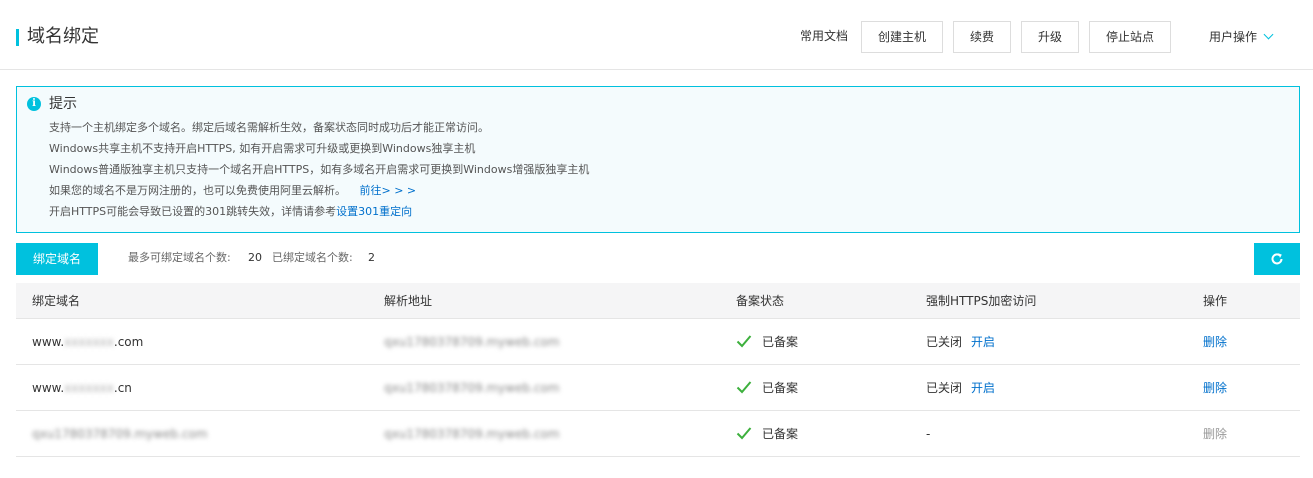 This screenshot has width=1313, height=478. I want to click on redirect-301-link: 设置301重定向, so click(374, 211).